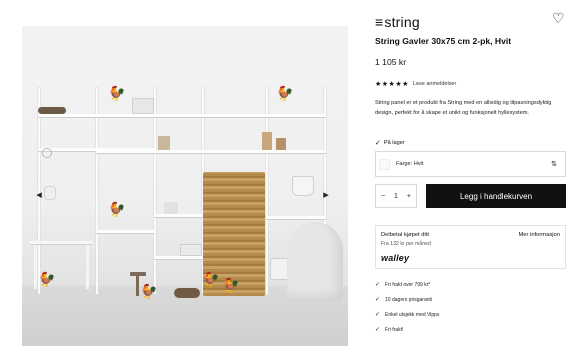 The width and height of the screenshot is (575, 351). I want to click on side-table, so click(61, 243).